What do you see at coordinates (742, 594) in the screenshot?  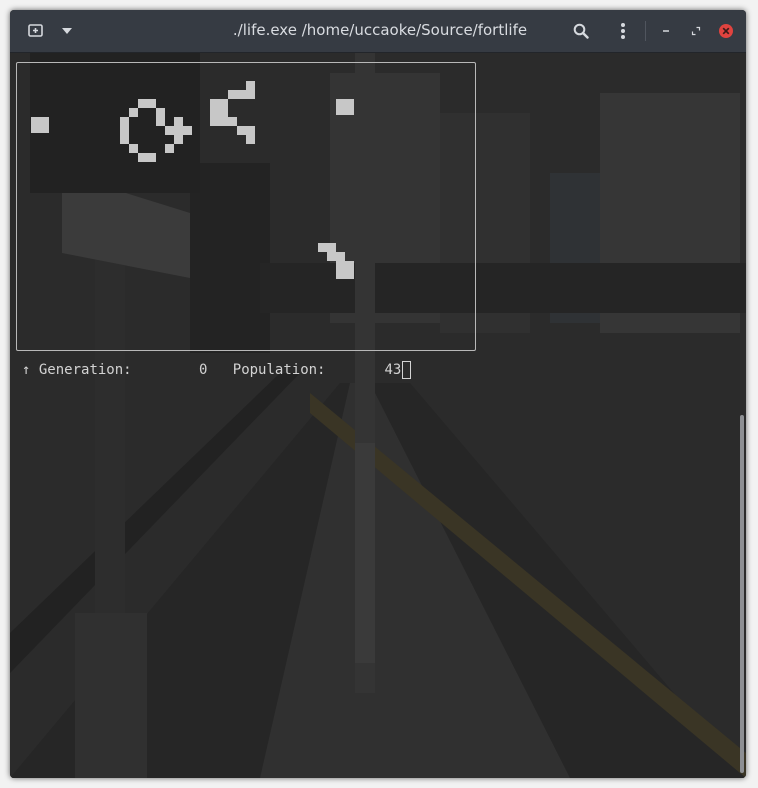 I see `scrollbar-thumb` at bounding box center [742, 594].